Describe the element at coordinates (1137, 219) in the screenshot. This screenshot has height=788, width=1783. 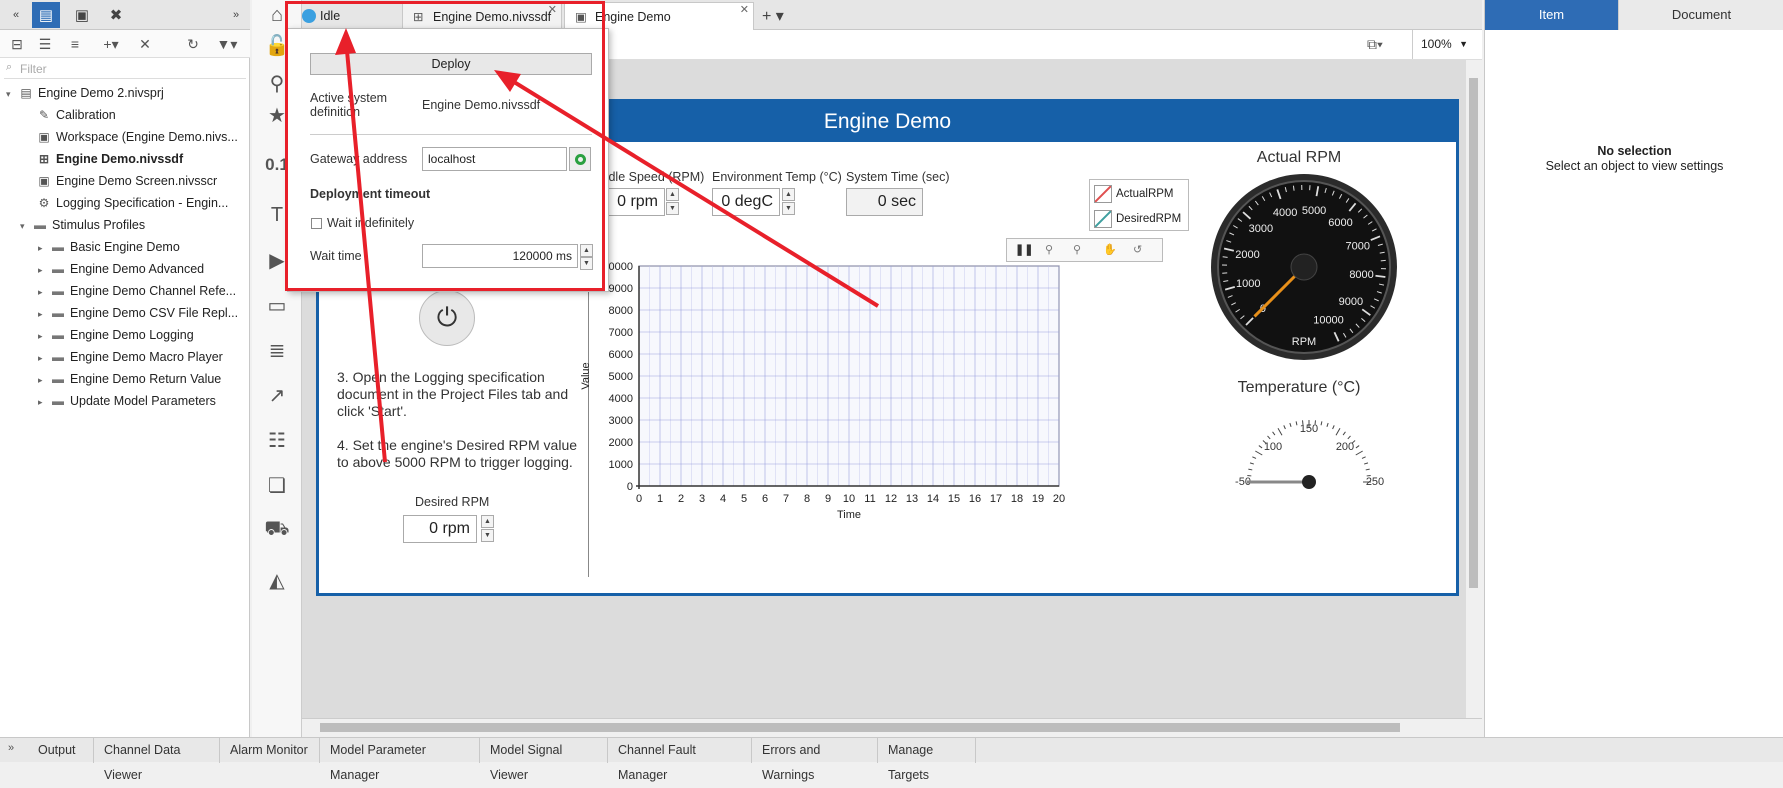
I see `legend-entry: DesiredRPM` at that location.